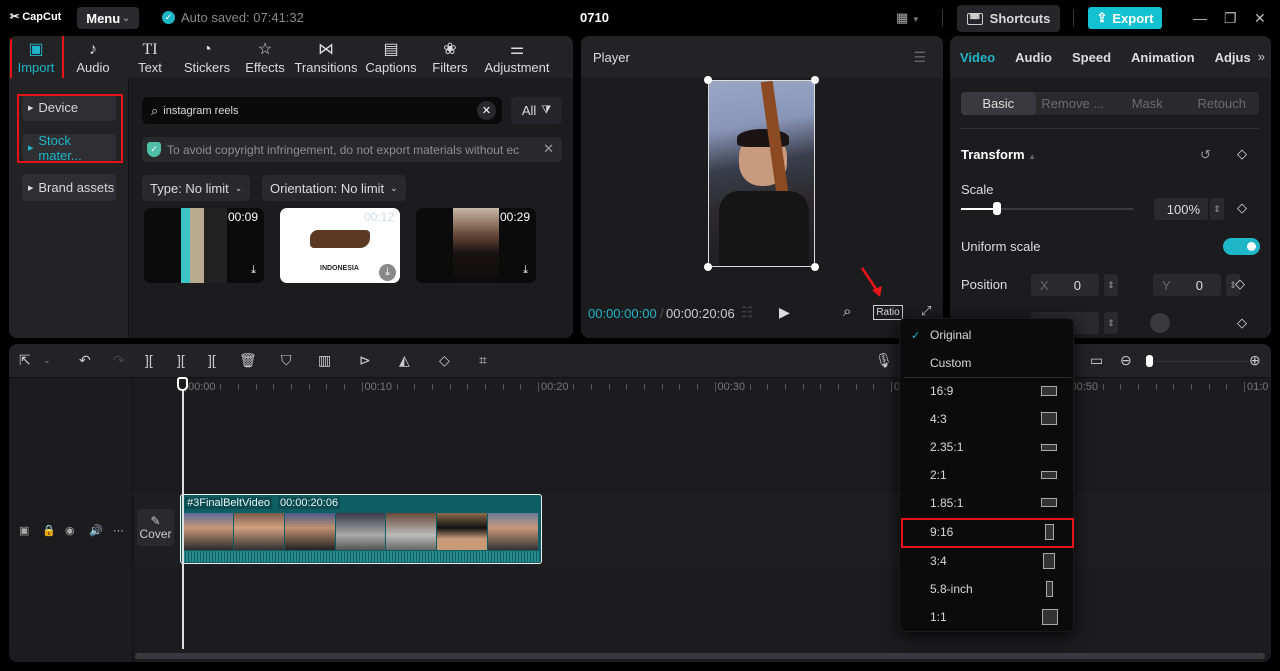  What do you see at coordinates (987, 335) in the screenshot?
I see `ratio-option-original: ✓ Original` at bounding box center [987, 335].